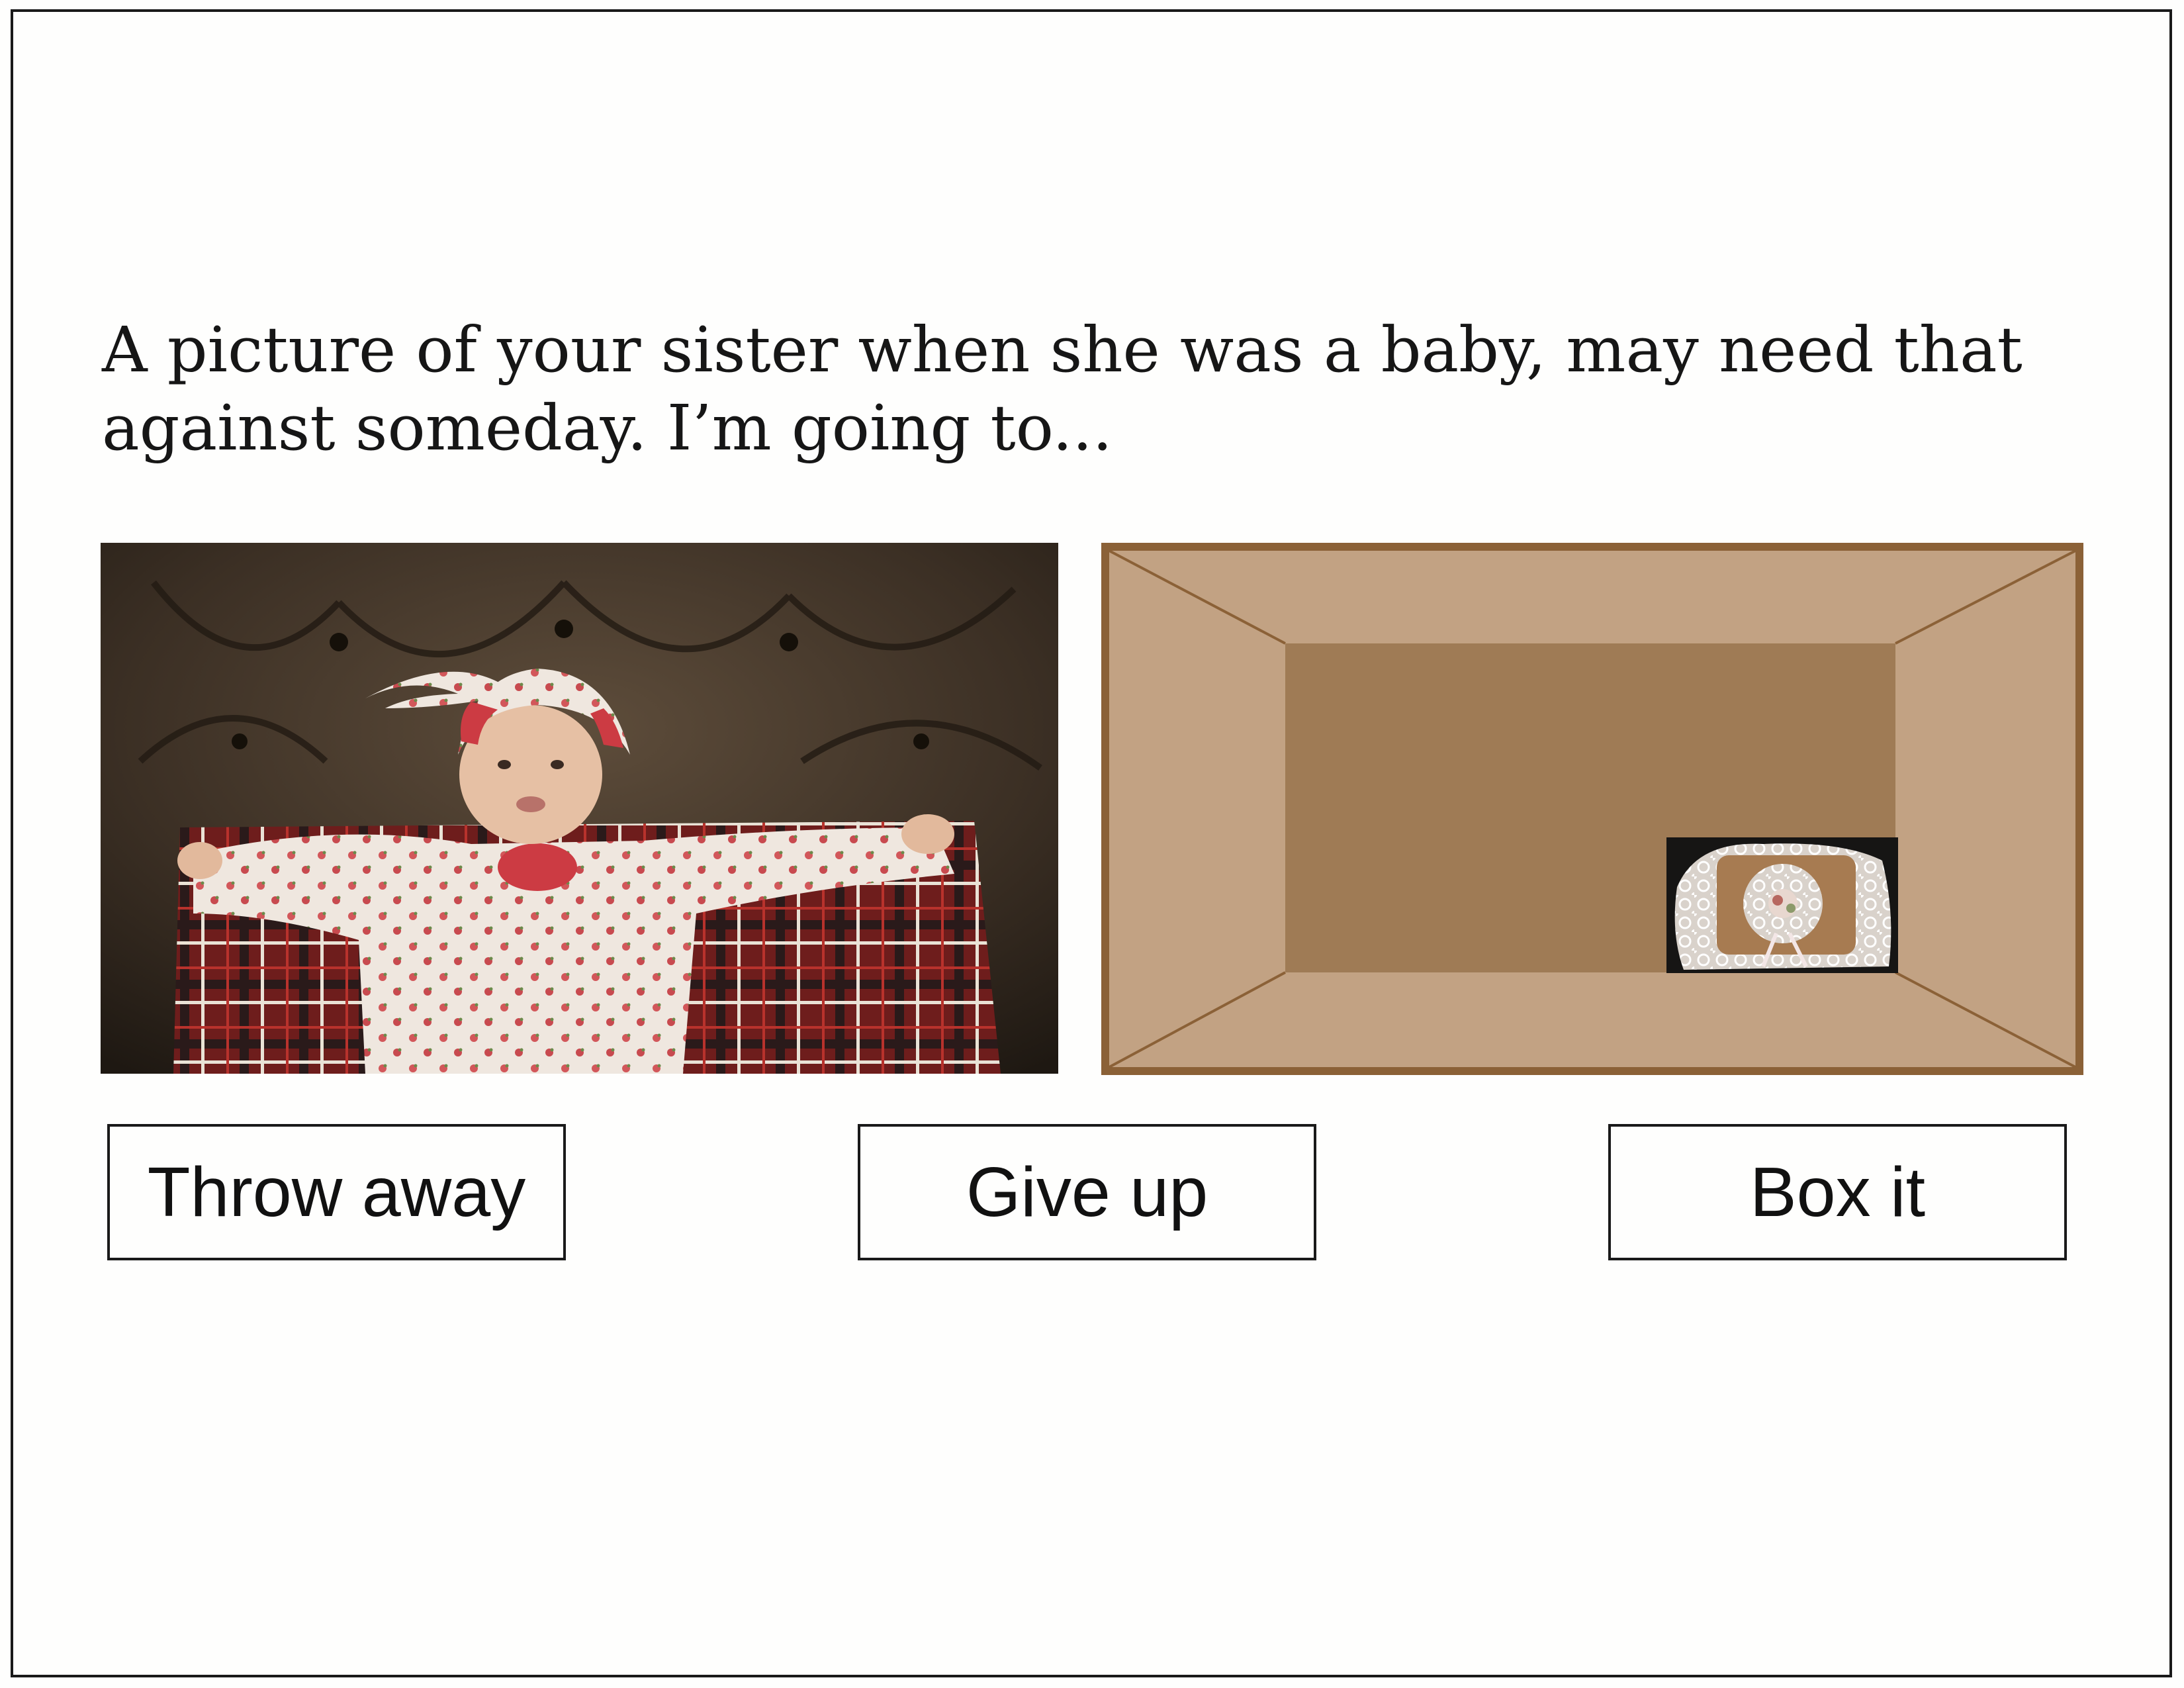 The image size is (2184, 1688). I want to click on give-up-button: Give up, so click(1087, 1192).